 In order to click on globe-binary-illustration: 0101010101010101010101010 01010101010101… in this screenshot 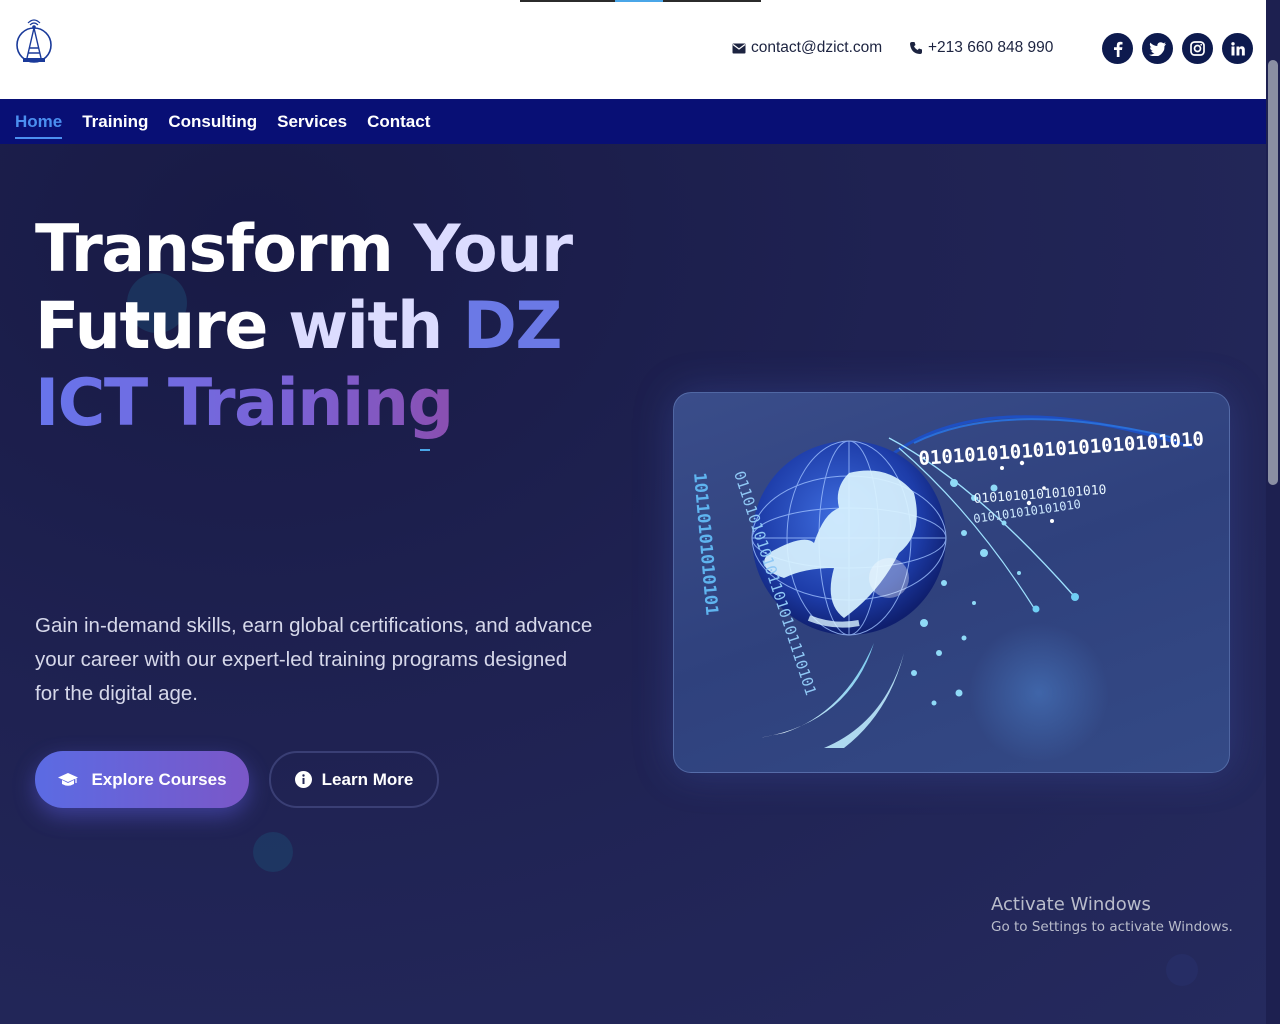, I will do `click(947, 589)`.